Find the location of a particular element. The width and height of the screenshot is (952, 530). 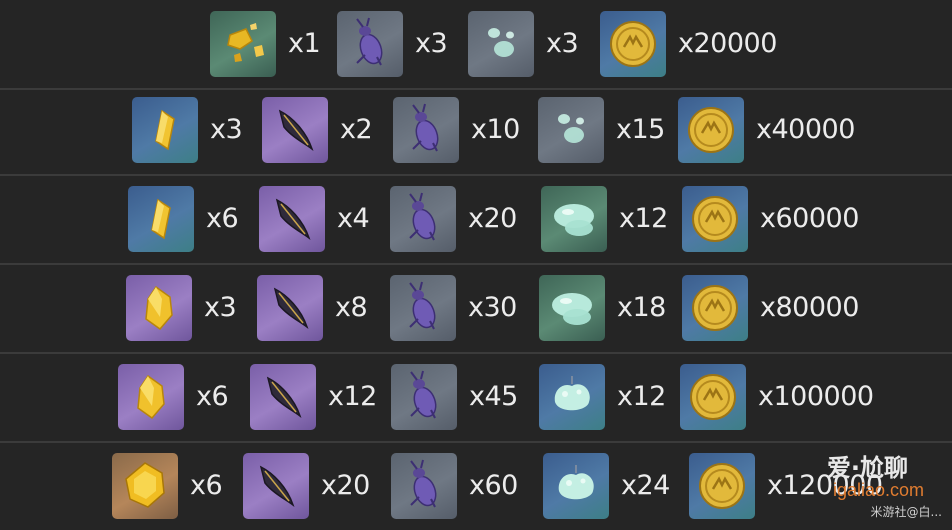

material-quantity: x60 is located at coordinates (493, 485).